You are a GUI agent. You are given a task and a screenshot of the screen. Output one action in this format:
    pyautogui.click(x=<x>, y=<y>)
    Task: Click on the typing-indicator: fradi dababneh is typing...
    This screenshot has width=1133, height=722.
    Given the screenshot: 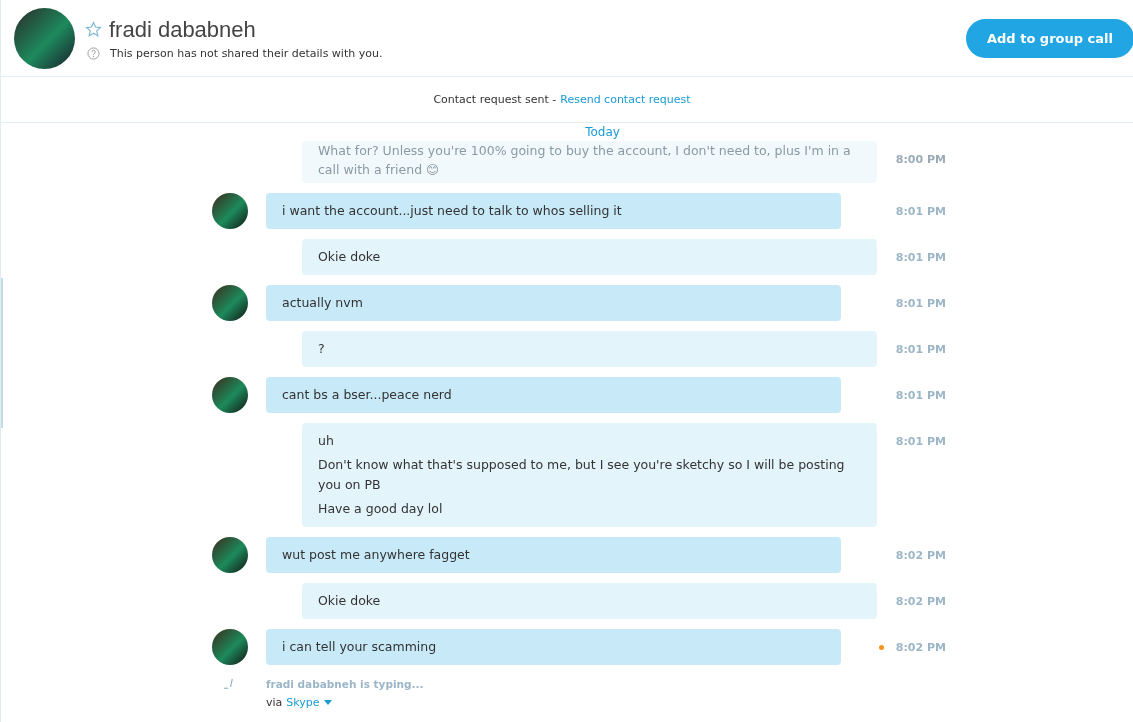 What is the action you would take?
    pyautogui.click(x=345, y=683)
    